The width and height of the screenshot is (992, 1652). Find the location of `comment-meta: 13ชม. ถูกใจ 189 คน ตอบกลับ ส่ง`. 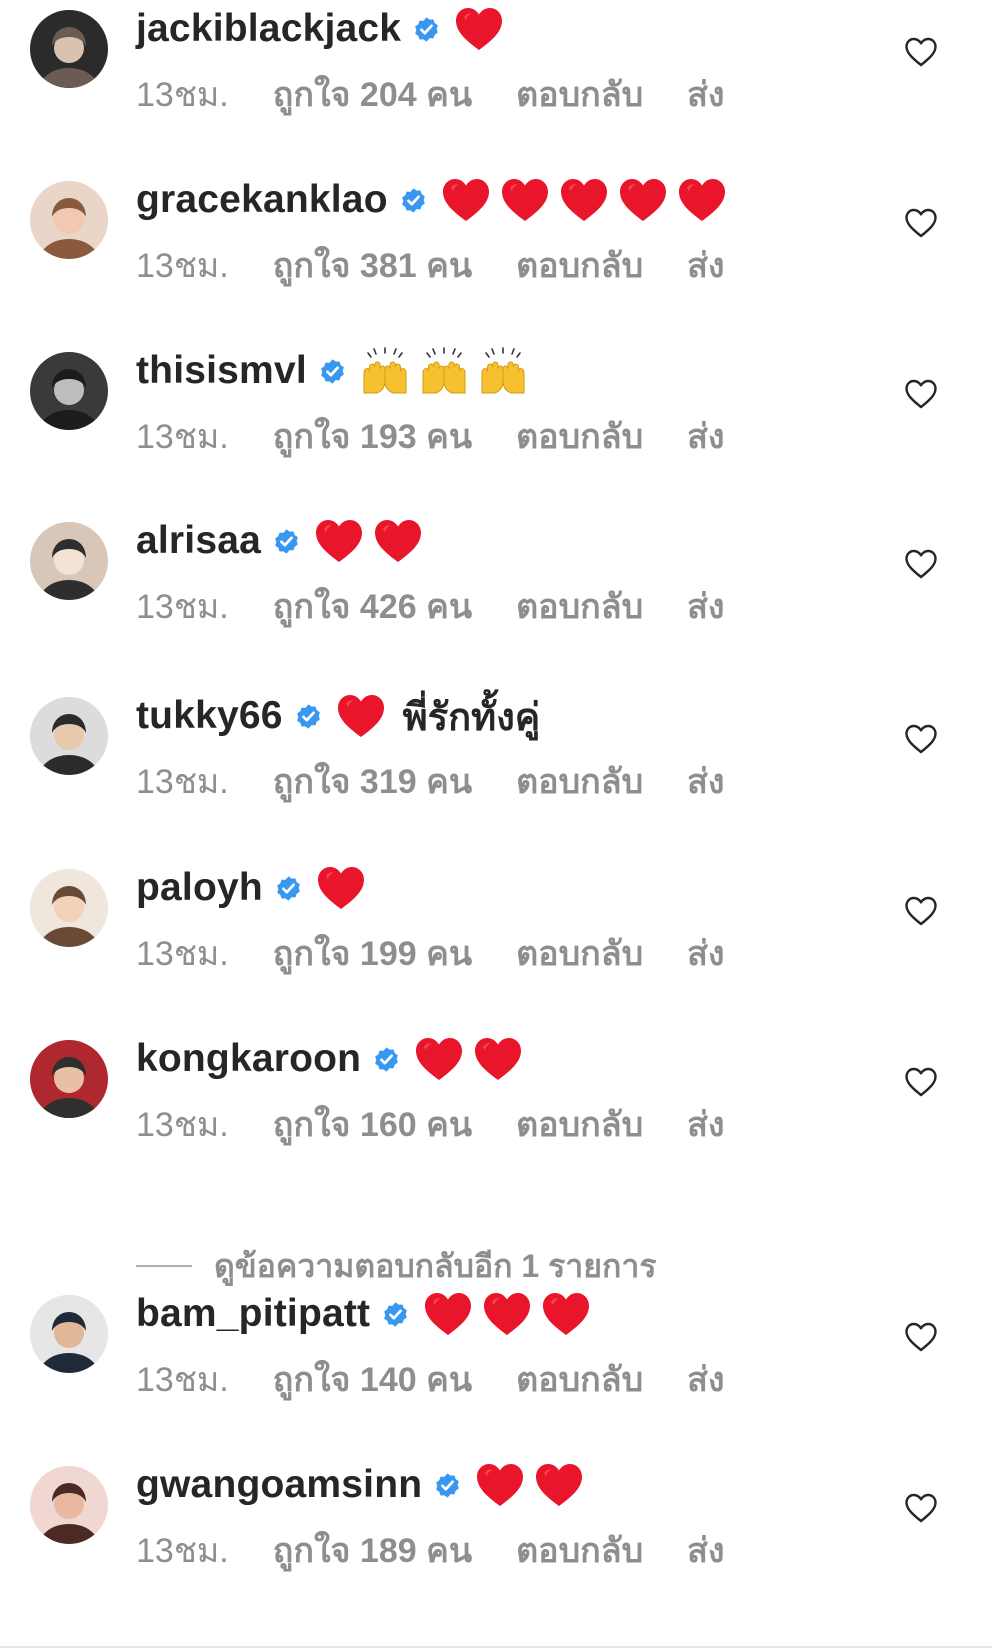

comment-meta: 13ชม. ถูกใจ 189 คน ตอบกลับ ส่ง is located at coordinates (430, 1550).